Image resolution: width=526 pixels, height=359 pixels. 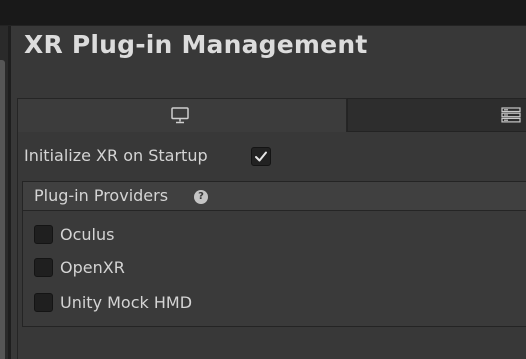 I want to click on panel-splitter, so click(x=9, y=192).